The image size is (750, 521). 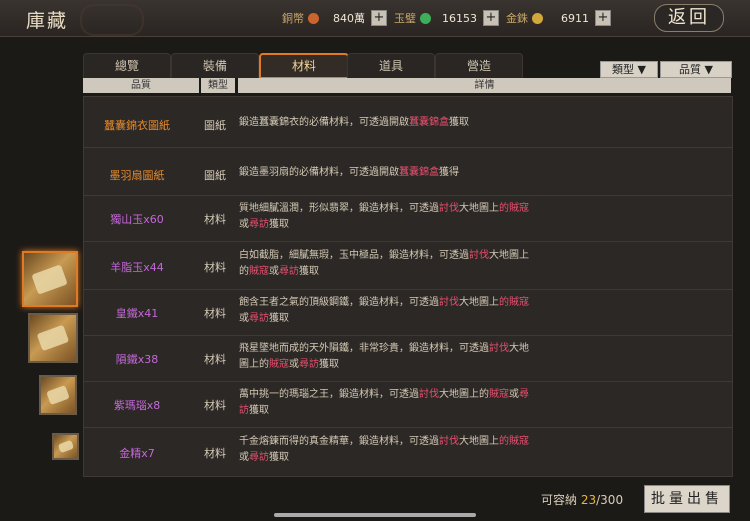 What do you see at coordinates (127, 65) in the screenshot?
I see `tab-overview: 總覽` at bounding box center [127, 65].